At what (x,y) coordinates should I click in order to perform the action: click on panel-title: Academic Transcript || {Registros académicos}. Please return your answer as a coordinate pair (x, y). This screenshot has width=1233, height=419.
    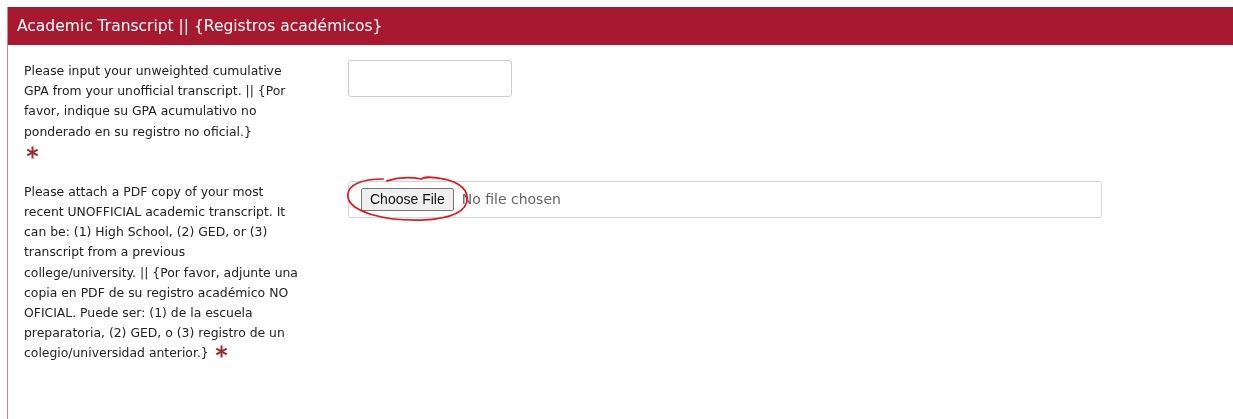
    Looking at the image, I should click on (620, 26).